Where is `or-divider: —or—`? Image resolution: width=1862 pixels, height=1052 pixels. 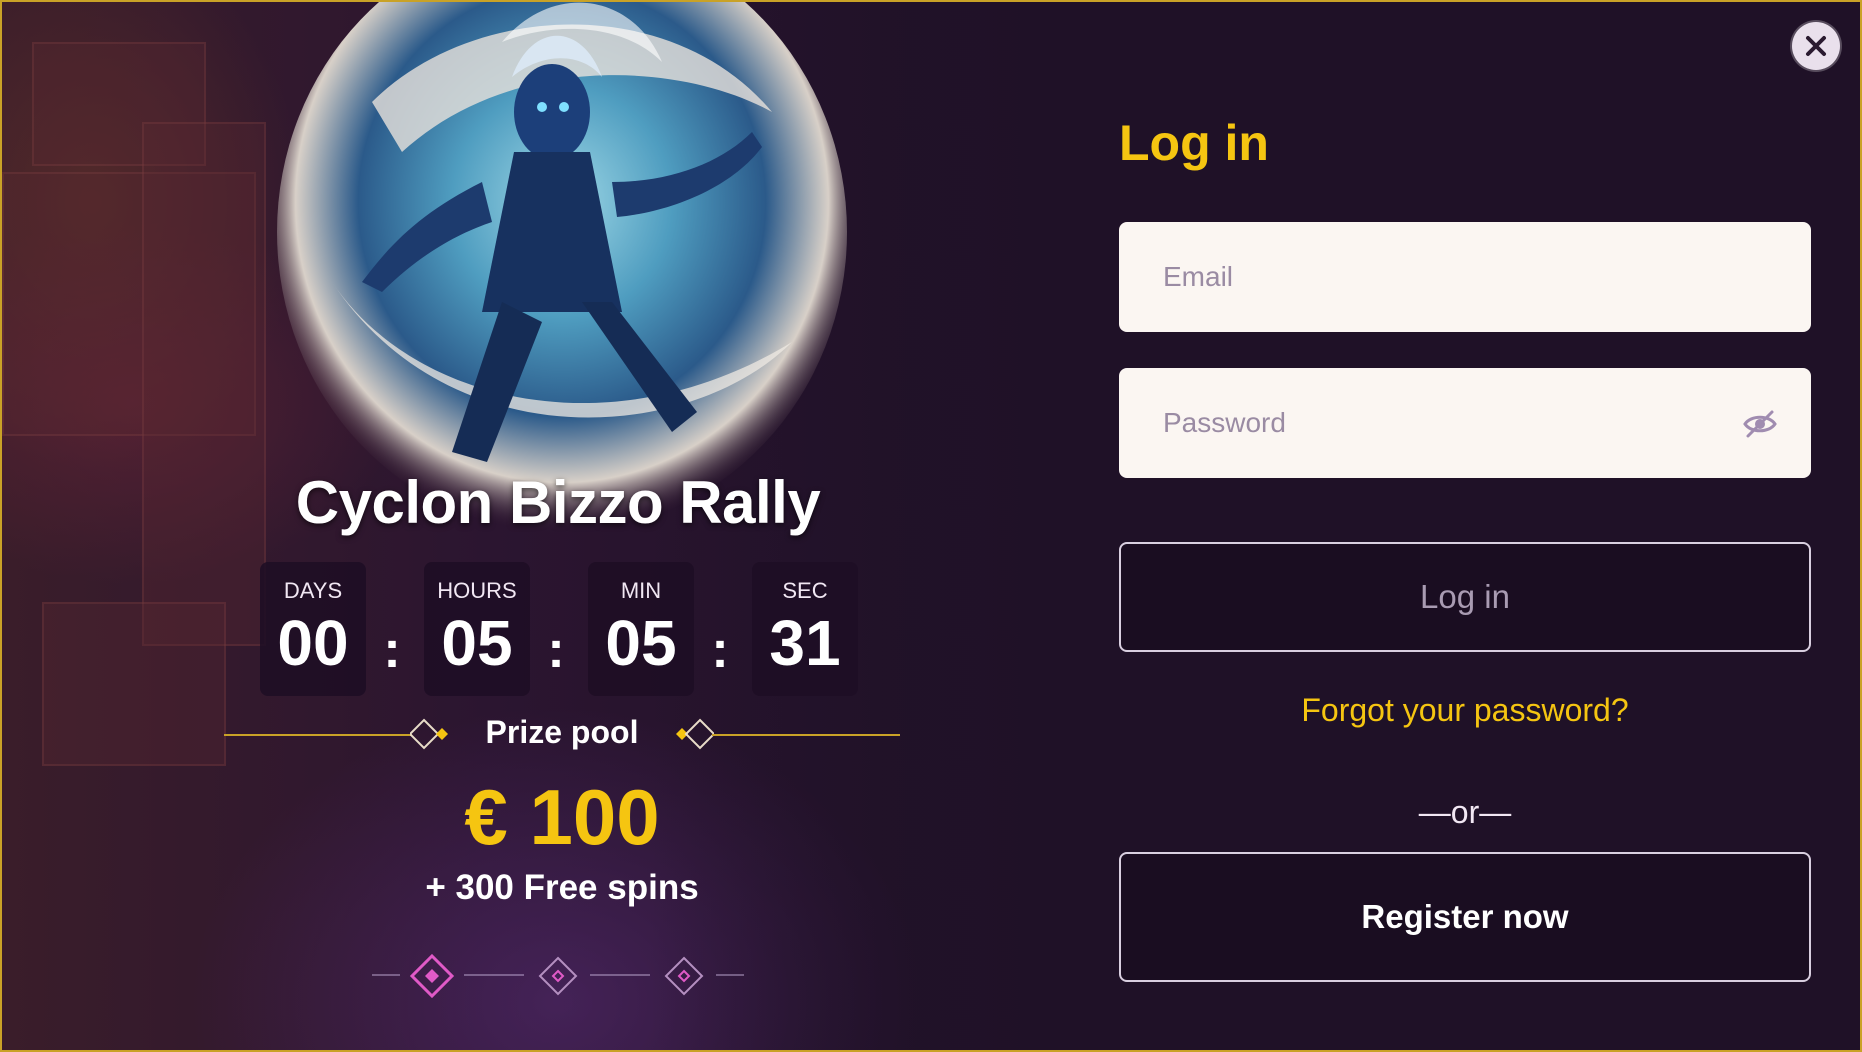
or-divider: —or— is located at coordinates (1465, 812).